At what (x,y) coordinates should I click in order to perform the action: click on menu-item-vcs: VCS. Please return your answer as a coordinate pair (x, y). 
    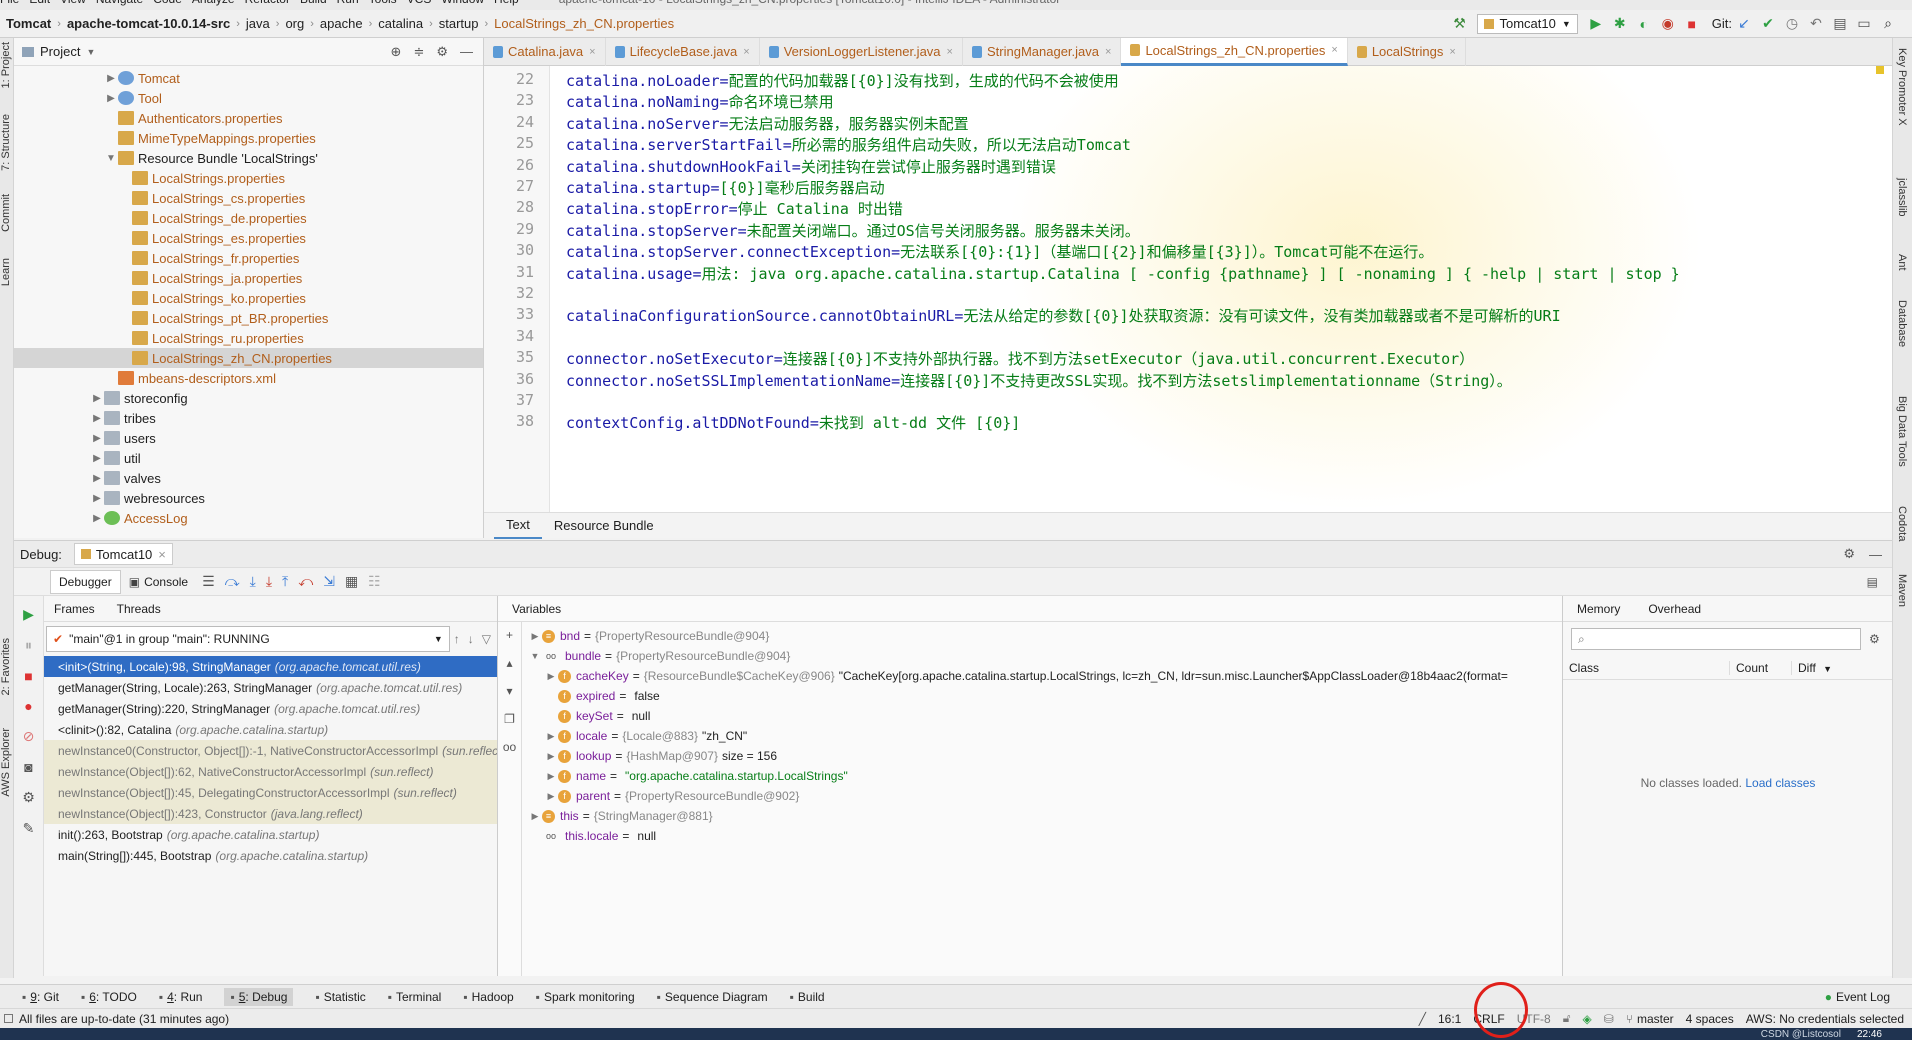
    Looking at the image, I should click on (419, 3).